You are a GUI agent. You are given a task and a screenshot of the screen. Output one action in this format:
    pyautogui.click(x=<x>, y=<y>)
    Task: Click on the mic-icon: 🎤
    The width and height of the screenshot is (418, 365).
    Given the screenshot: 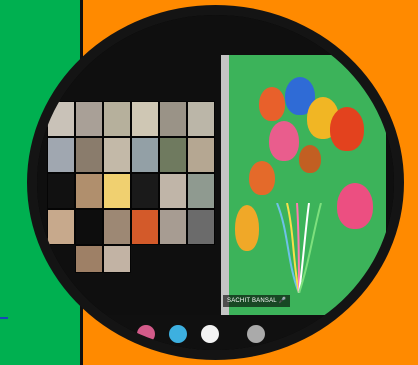 What is the action you would take?
    pyautogui.click(x=282, y=301)
    